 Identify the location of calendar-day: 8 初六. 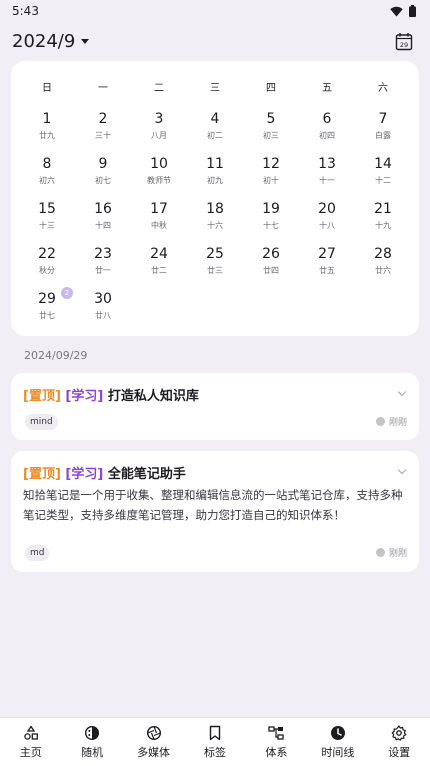
(47, 178).